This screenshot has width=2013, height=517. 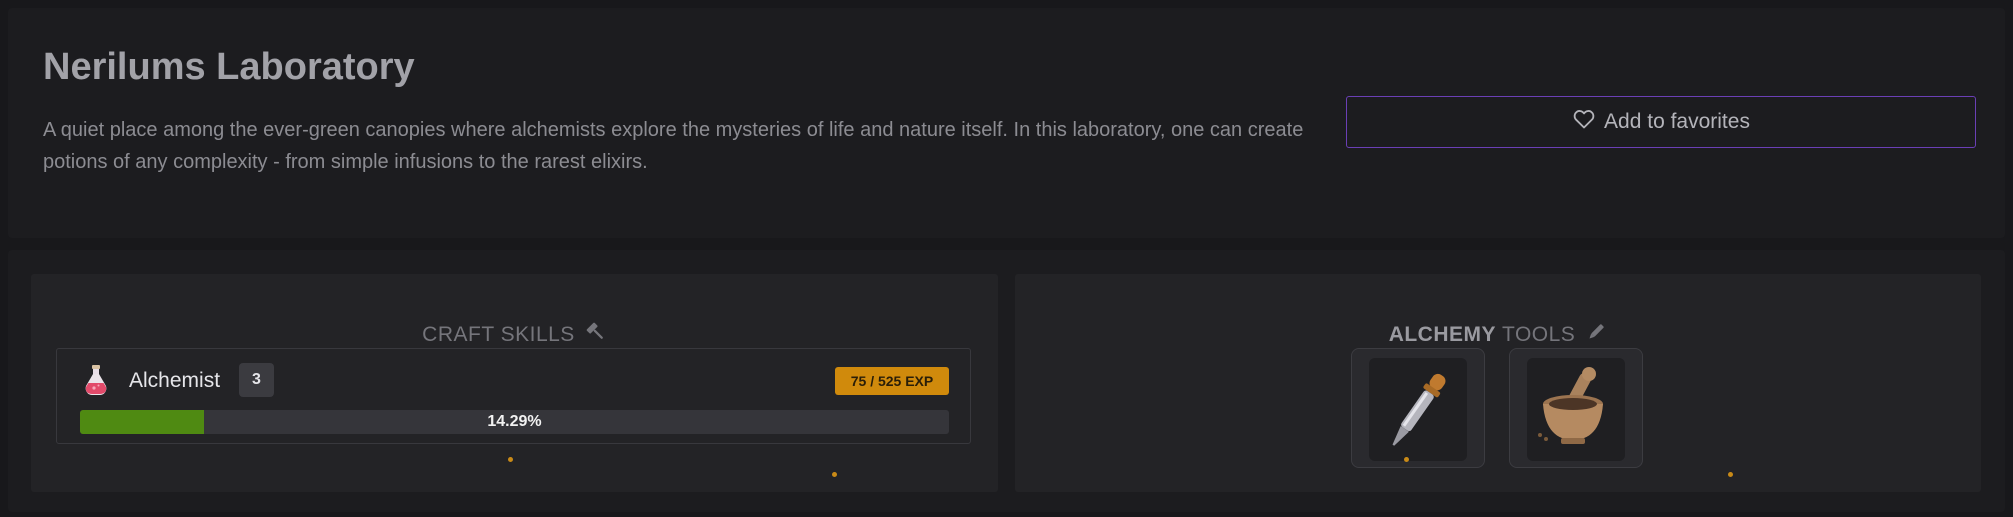 I want to click on tool-slot-pipette, so click(x=1418, y=408).